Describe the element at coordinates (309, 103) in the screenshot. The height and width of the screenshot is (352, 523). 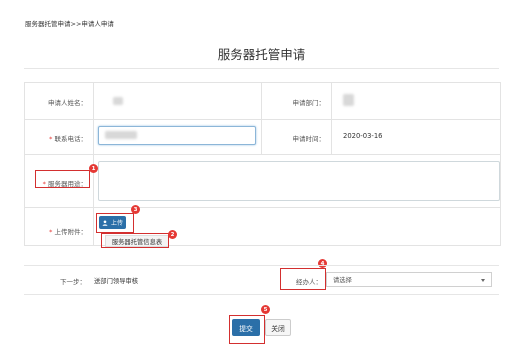
I see `department-label: 申请部门：` at that location.